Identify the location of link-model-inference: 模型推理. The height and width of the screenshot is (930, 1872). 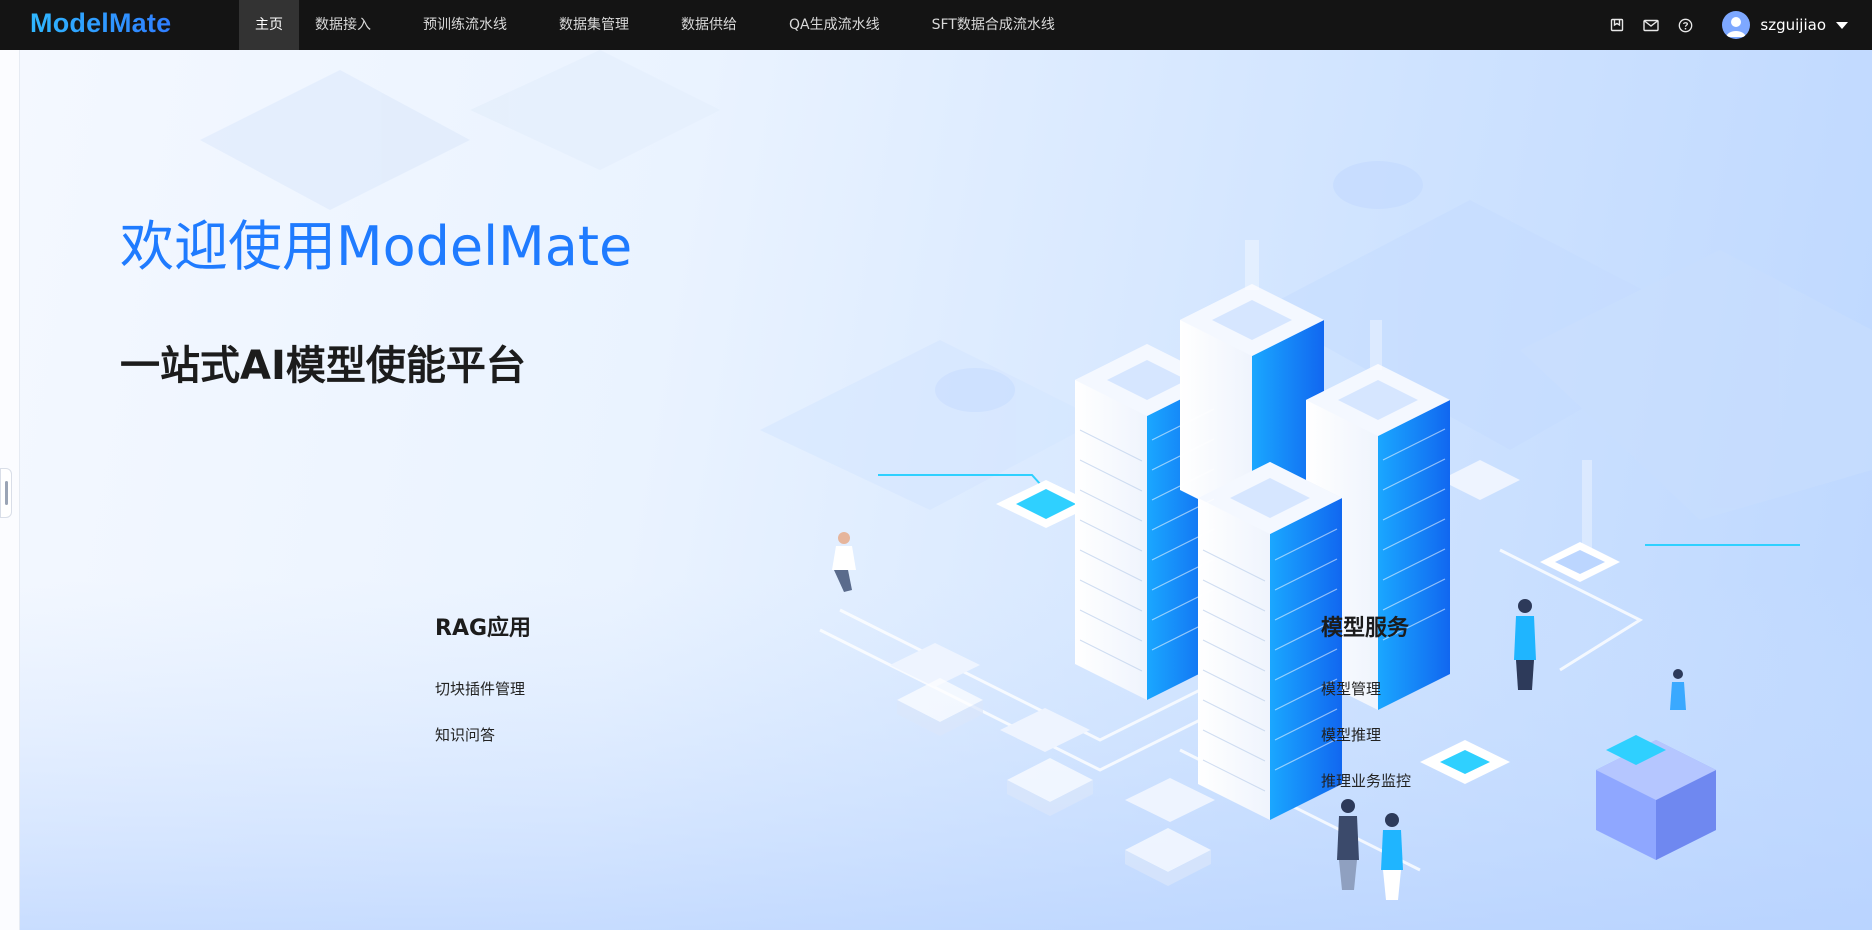
(1351, 734).